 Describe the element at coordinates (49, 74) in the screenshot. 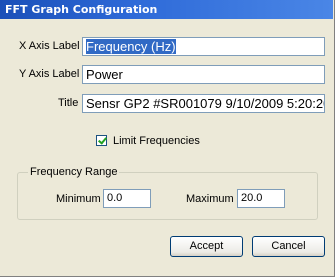

I see `y-axis-label-caption: Y Axis Label` at that location.